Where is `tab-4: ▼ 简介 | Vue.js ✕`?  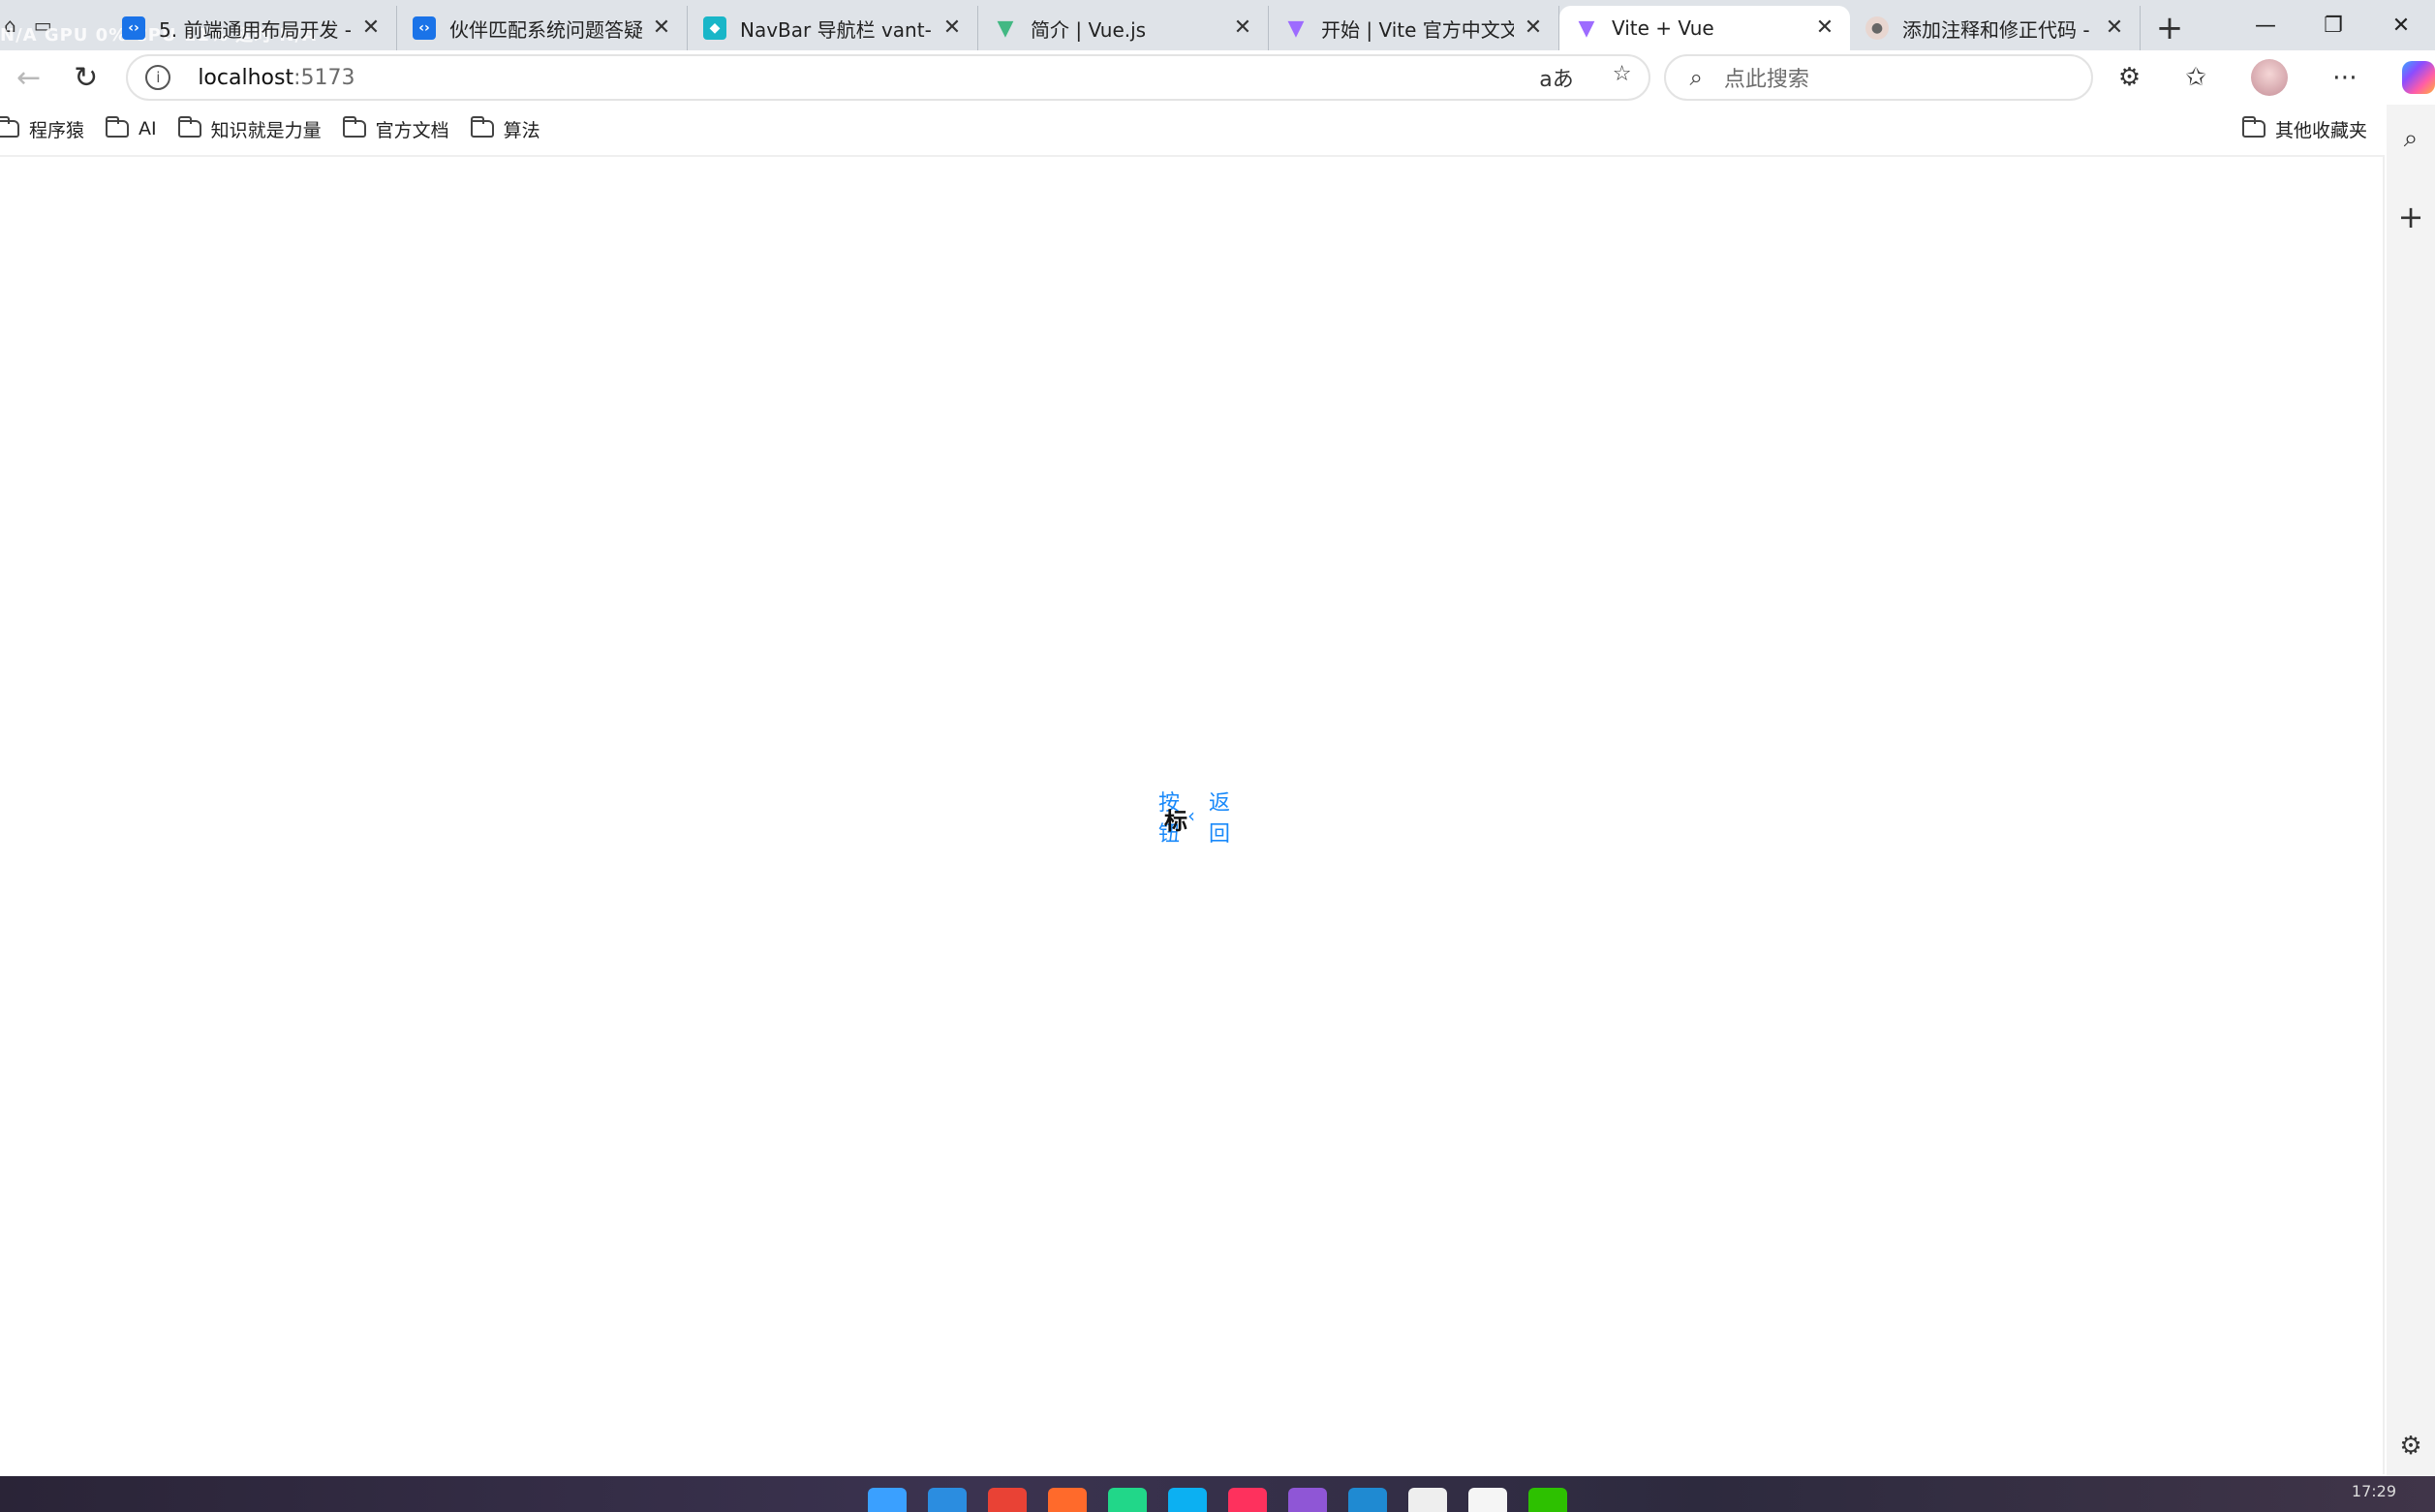
tab-4: ▼ 简介 | Vue.js ✕ is located at coordinates (1123, 28).